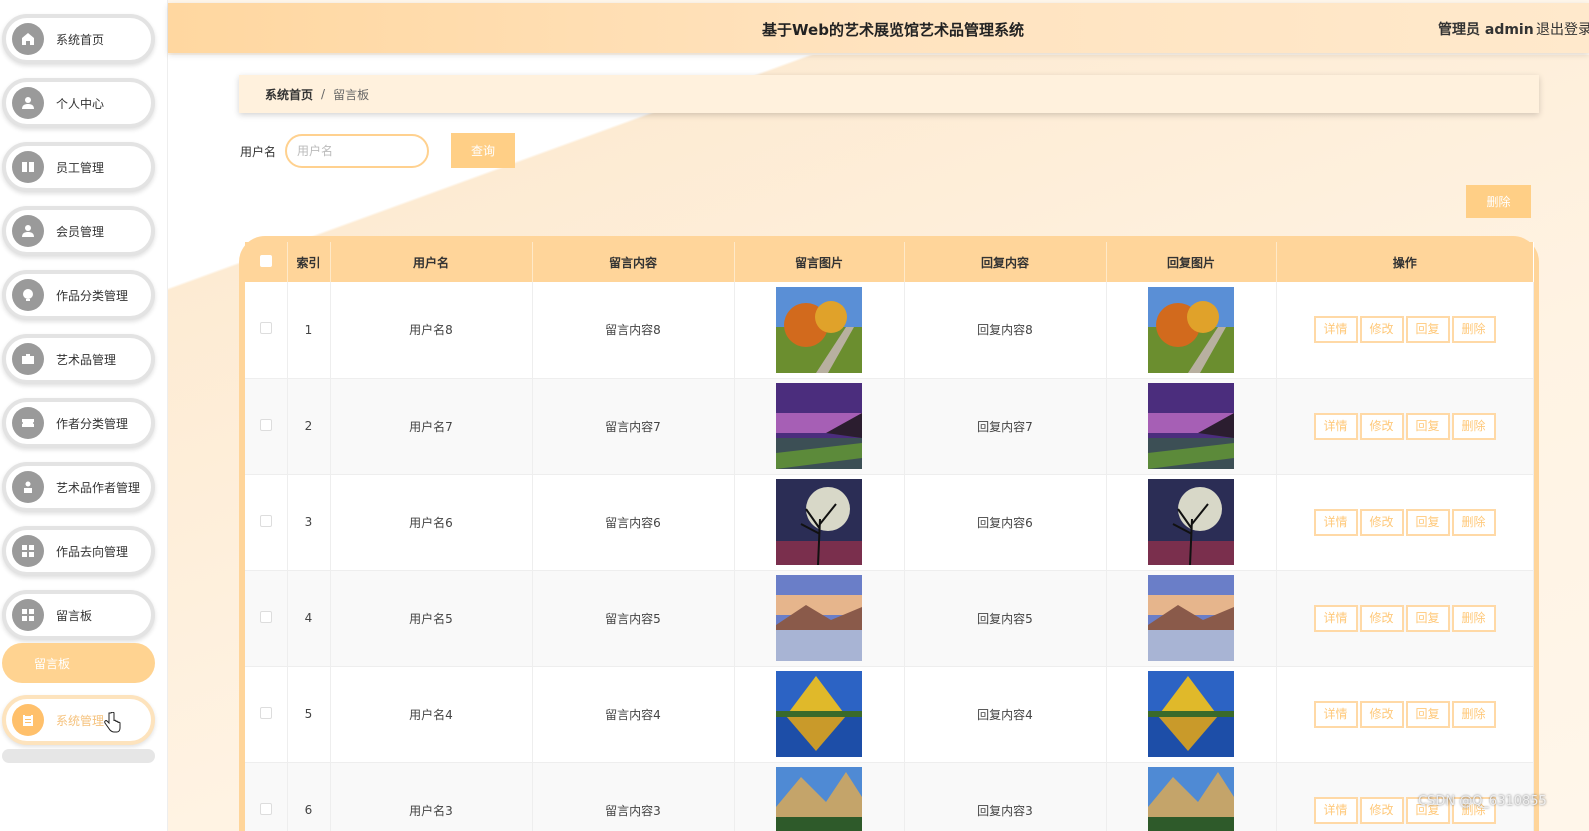 The width and height of the screenshot is (1589, 831). I want to click on column-header-username: 用户名, so click(431, 262).